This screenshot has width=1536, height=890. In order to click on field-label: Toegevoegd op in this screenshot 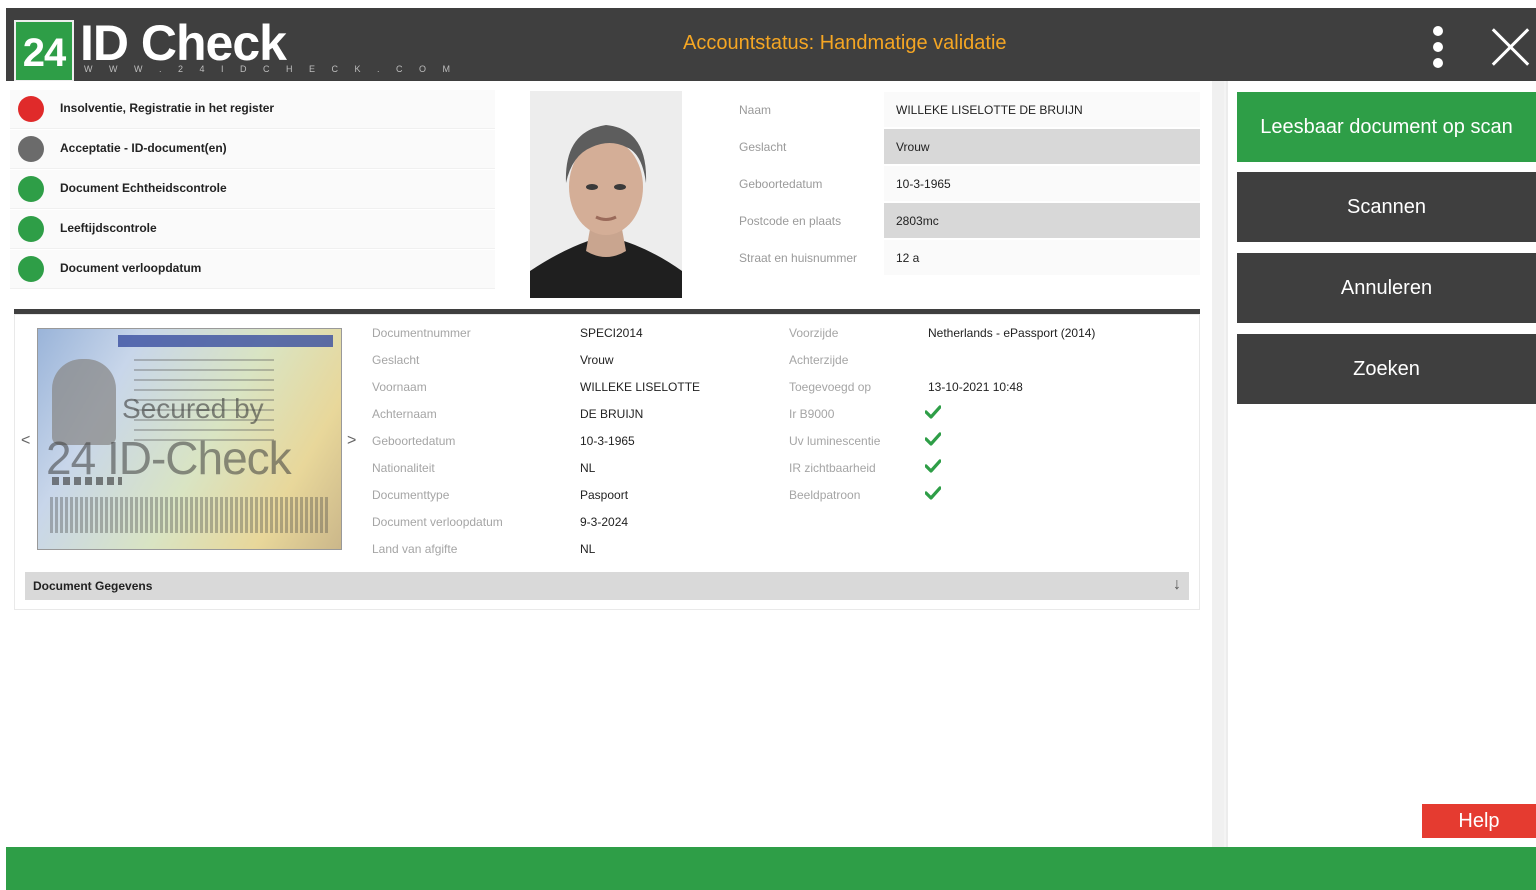, I will do `click(830, 387)`.